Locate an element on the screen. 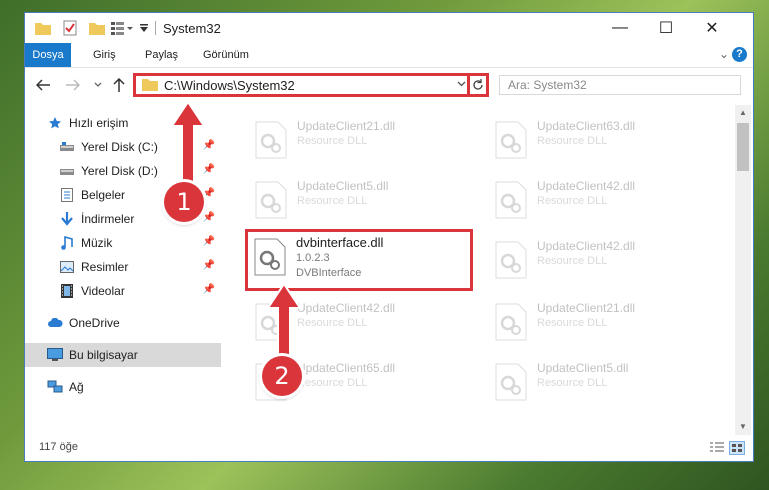 The width and height of the screenshot is (769, 490). view-options-icon is located at coordinates (122, 28).